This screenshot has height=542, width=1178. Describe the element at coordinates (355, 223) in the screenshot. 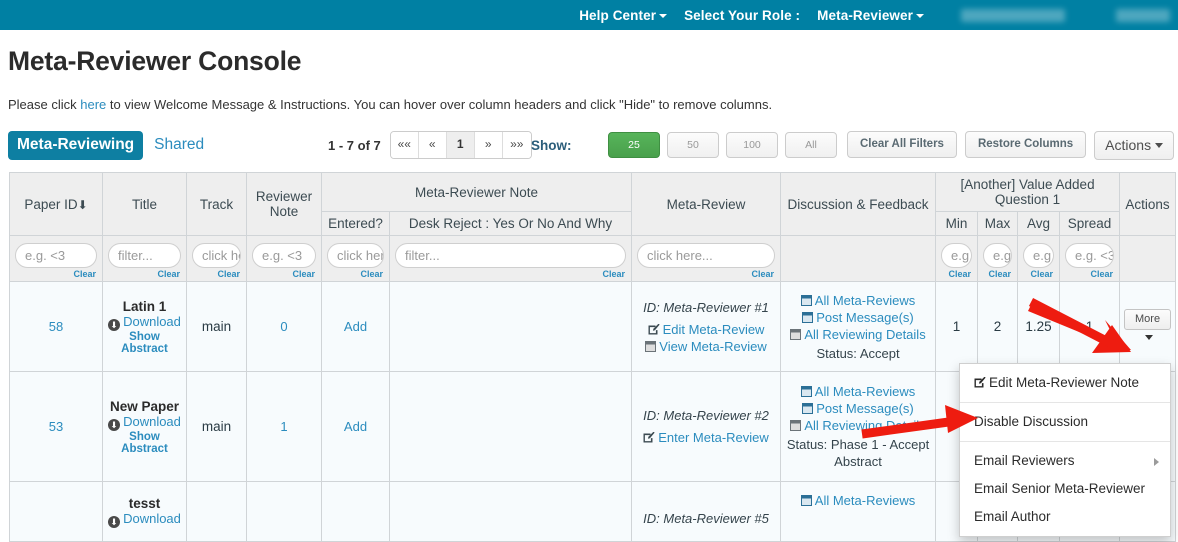

I see `col-entered: Entered?` at that location.